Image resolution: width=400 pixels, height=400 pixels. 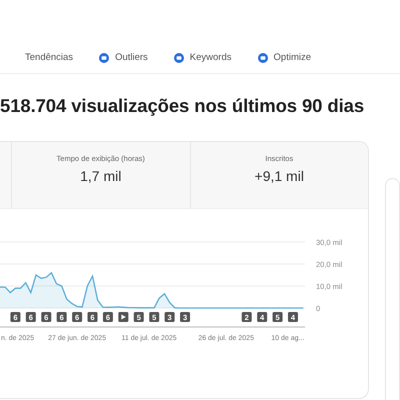 What do you see at coordinates (284, 57) in the screenshot?
I see `nav-tab: Optimize` at bounding box center [284, 57].